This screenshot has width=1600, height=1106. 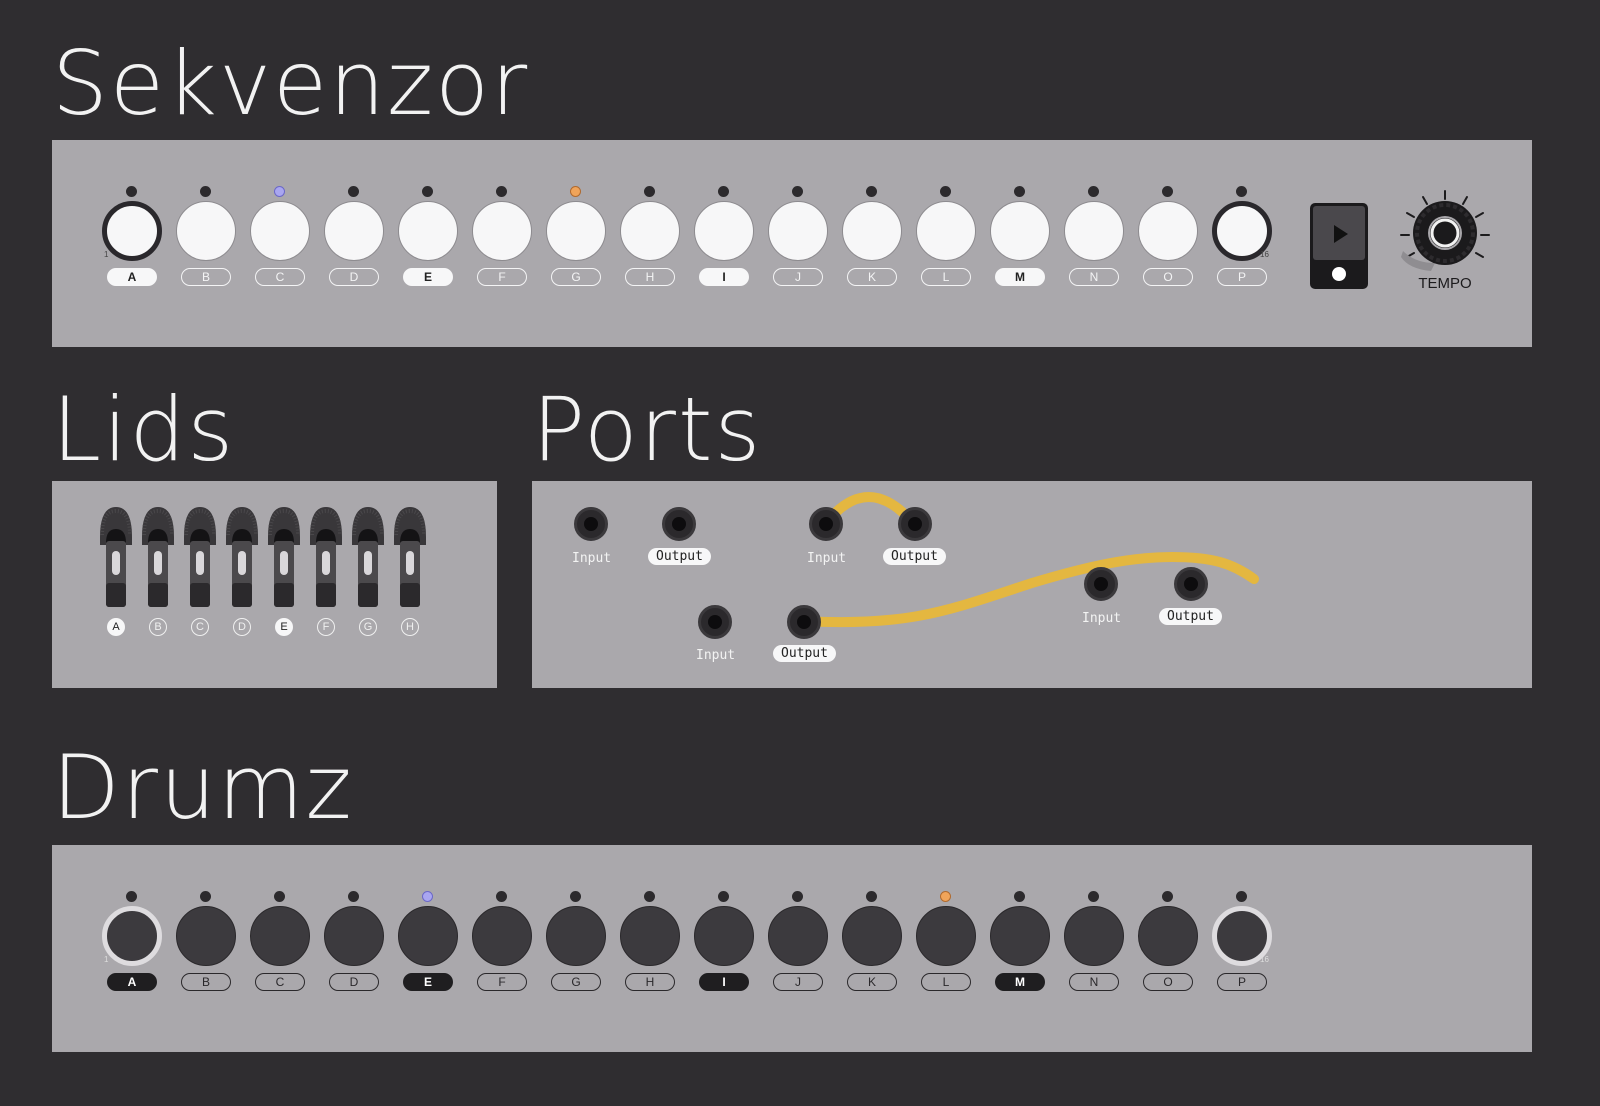 What do you see at coordinates (132, 246) in the screenshot?
I see `sequencer-step-a: 1A` at bounding box center [132, 246].